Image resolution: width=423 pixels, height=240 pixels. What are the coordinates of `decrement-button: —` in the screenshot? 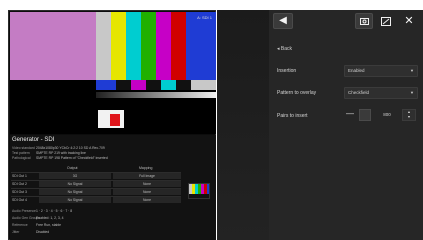 It's located at (350, 115).